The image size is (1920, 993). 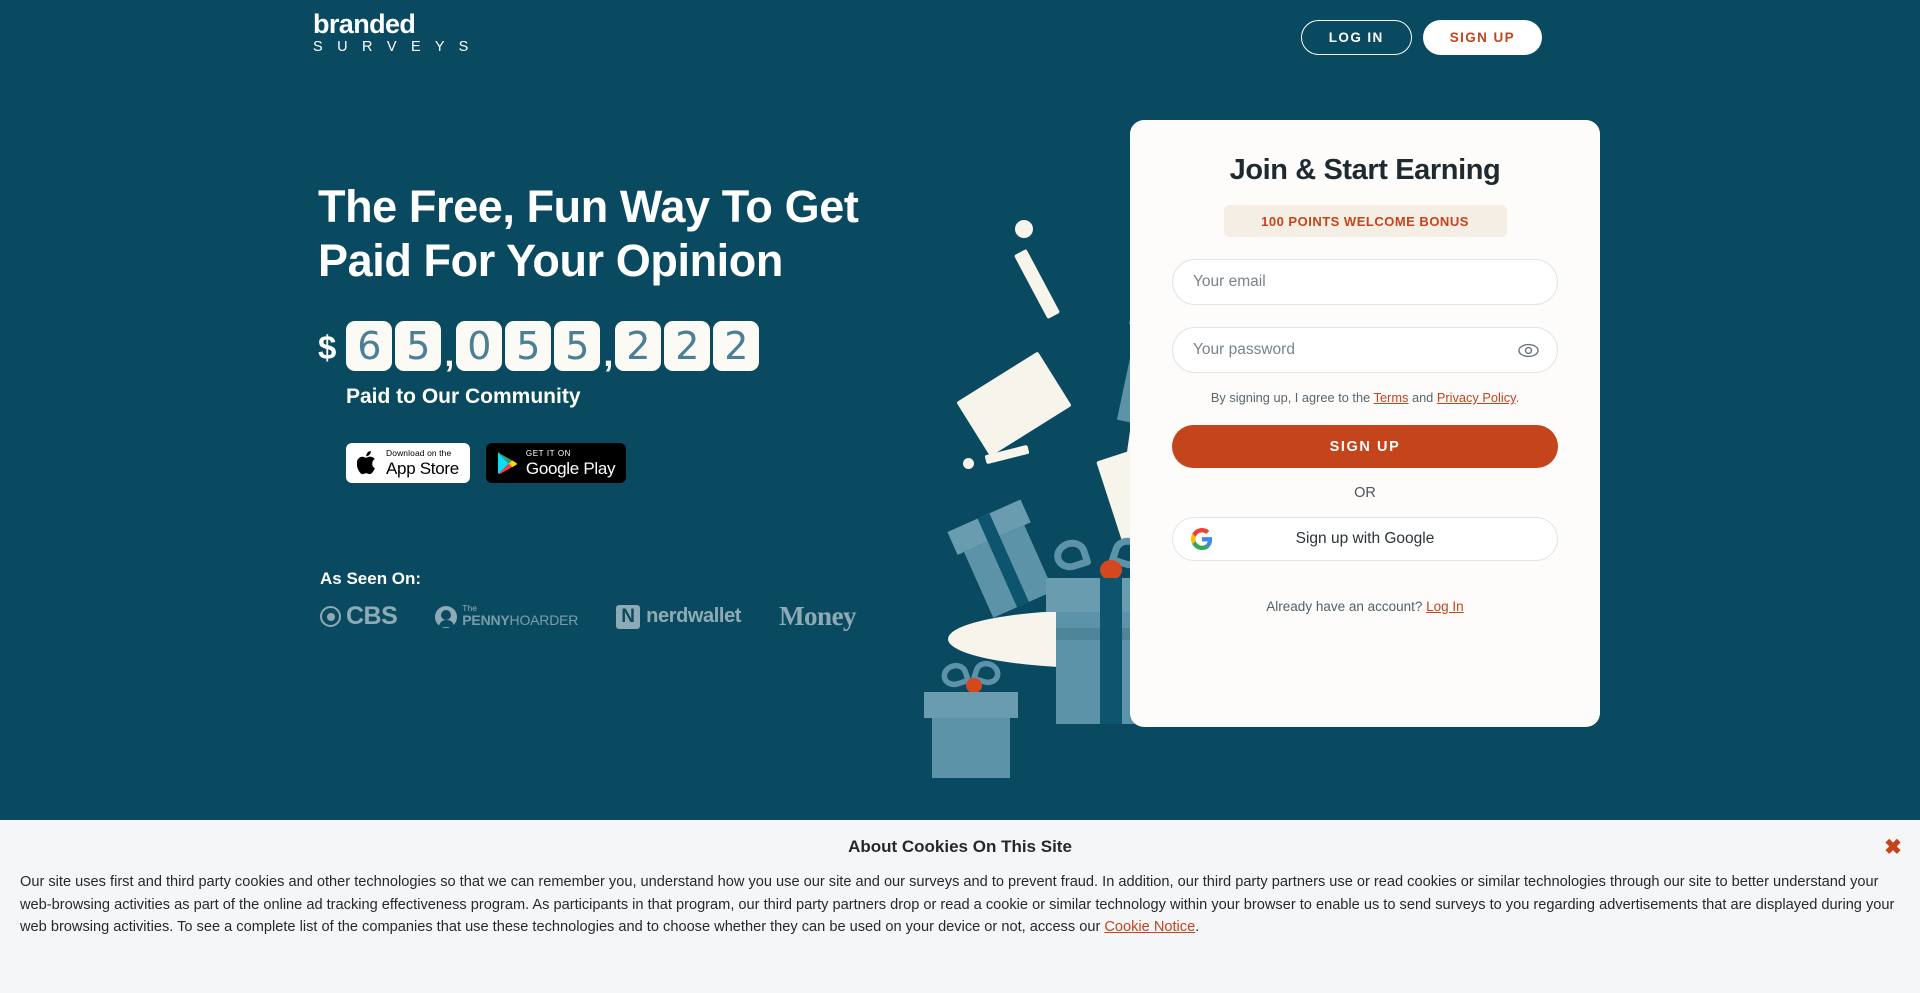 What do you see at coordinates (1202, 539) in the screenshot?
I see `google-icon` at bounding box center [1202, 539].